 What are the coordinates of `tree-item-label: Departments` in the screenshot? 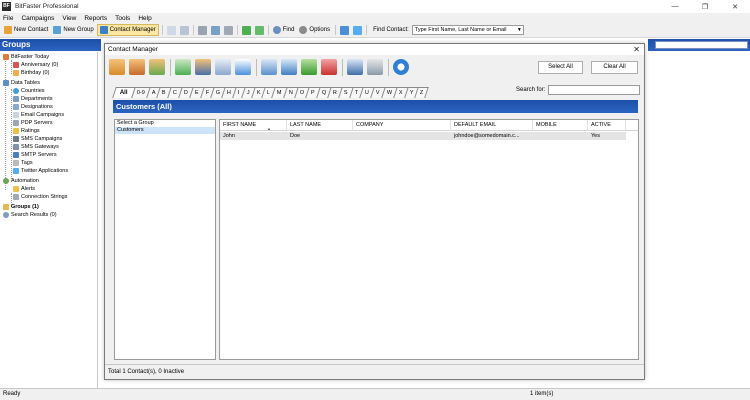 It's located at (37, 99).